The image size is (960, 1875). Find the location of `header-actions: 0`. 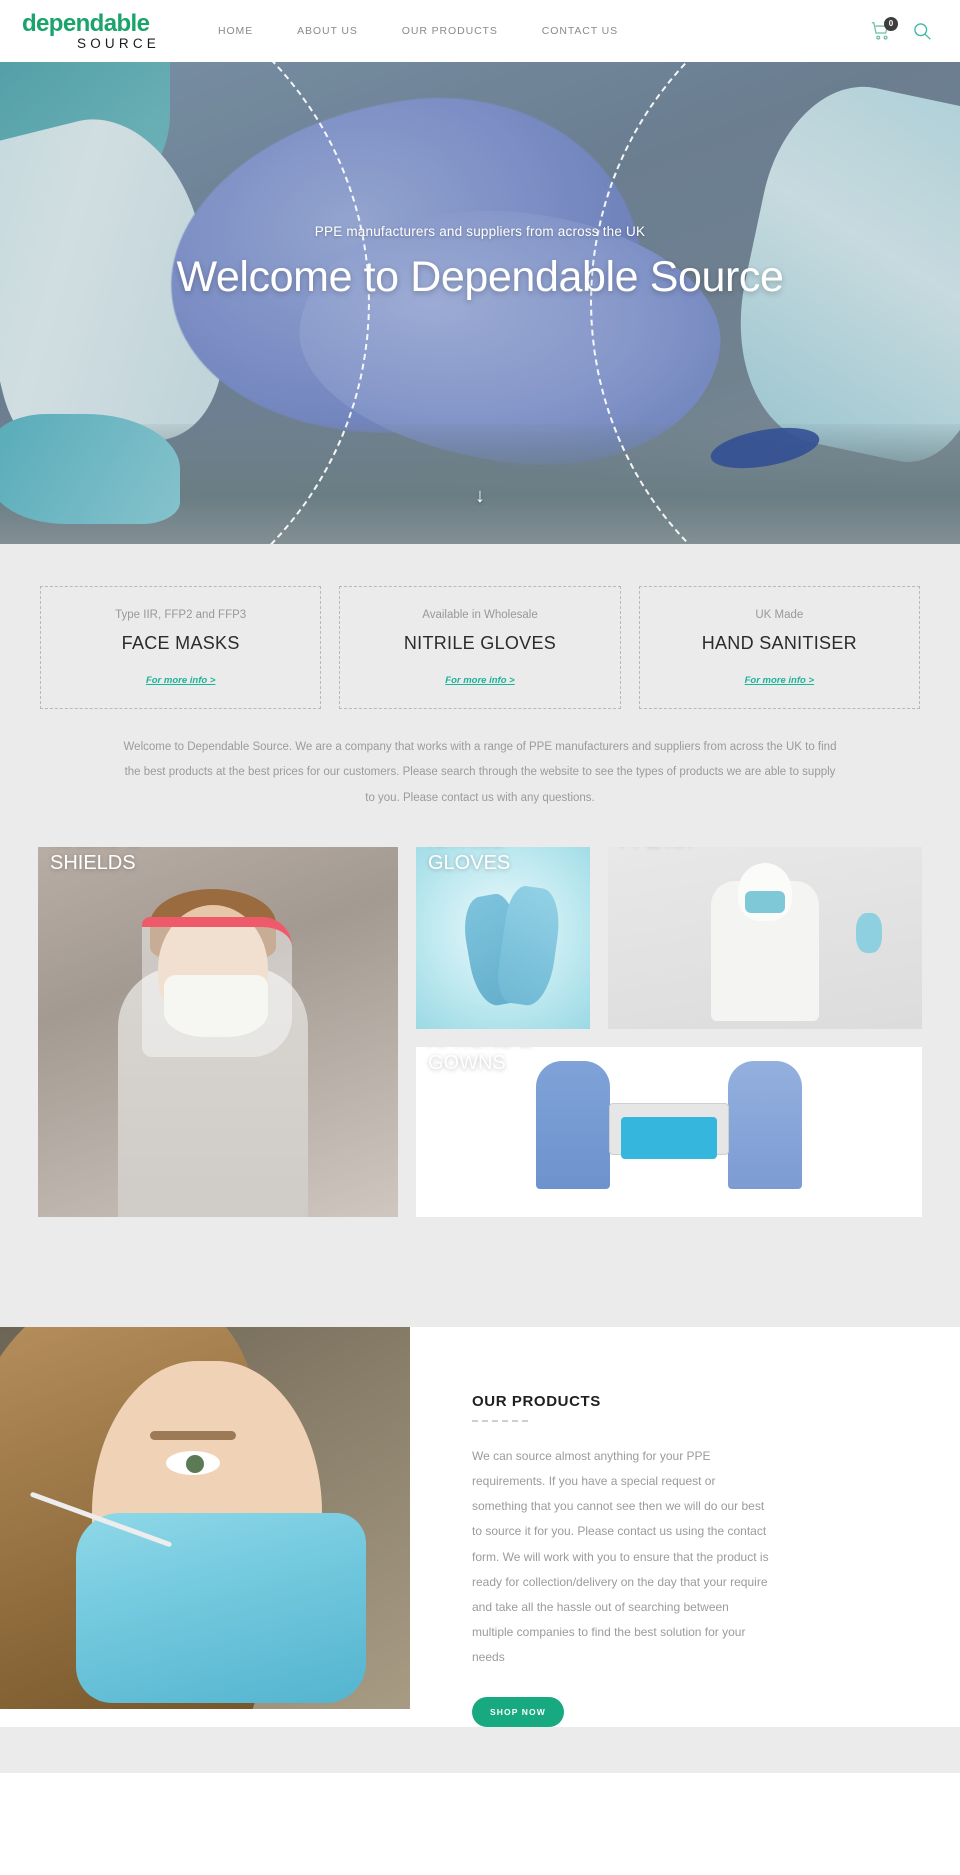

header-actions: 0 is located at coordinates (904, 29).